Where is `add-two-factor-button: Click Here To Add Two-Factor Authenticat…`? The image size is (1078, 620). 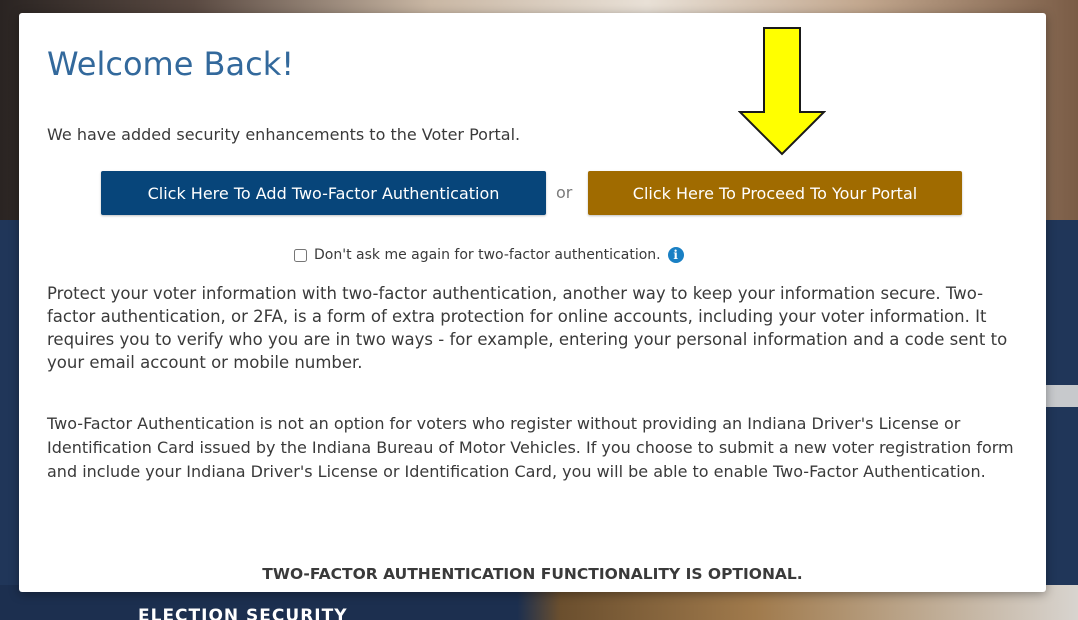
add-two-factor-button: Click Here To Add Two-Factor Authenticat… is located at coordinates (323, 193).